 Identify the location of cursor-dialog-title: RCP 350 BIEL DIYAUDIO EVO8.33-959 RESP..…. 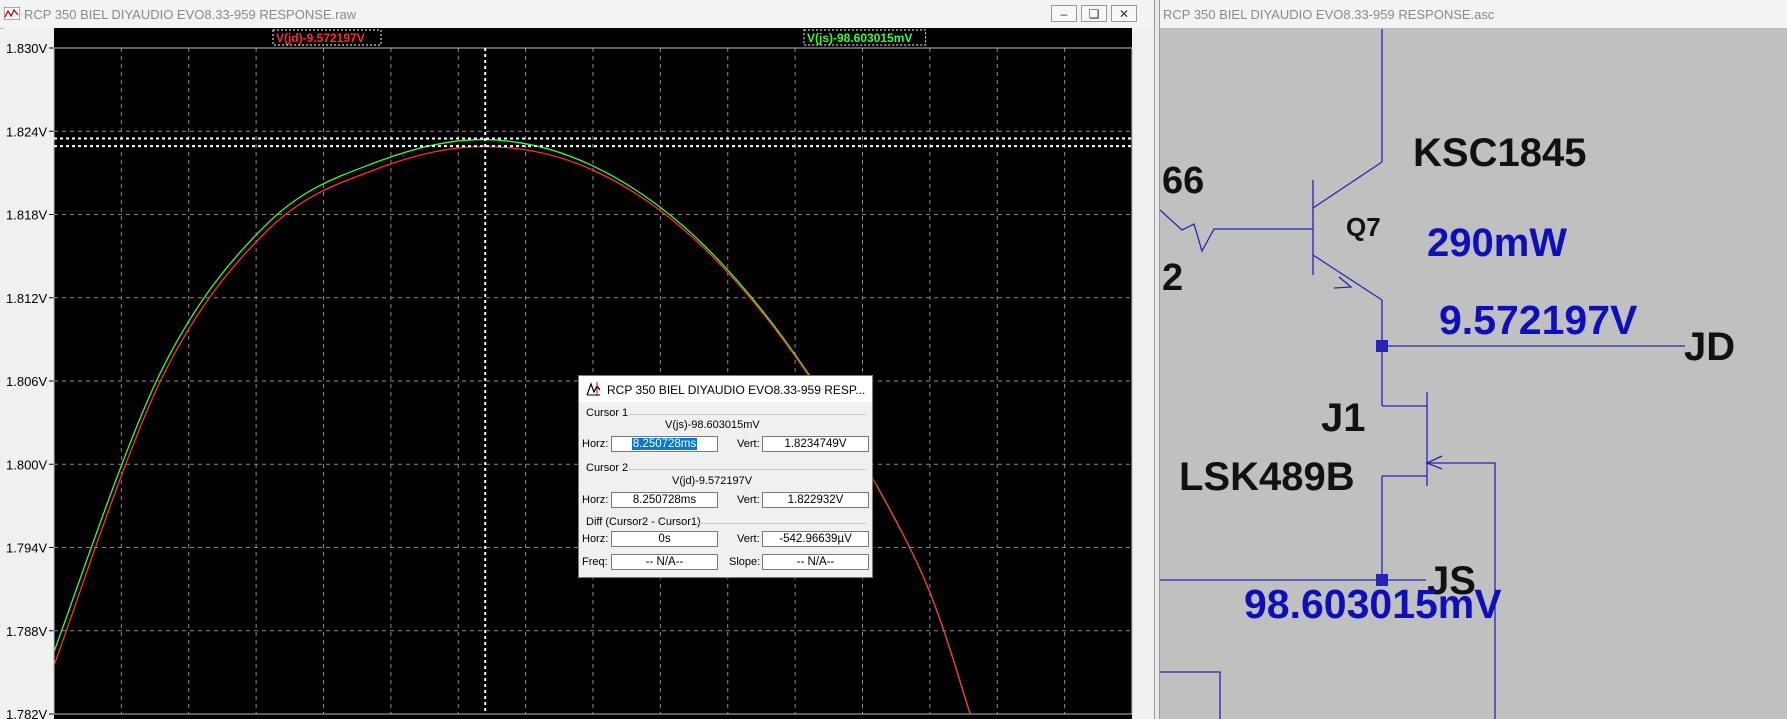
(736, 390).